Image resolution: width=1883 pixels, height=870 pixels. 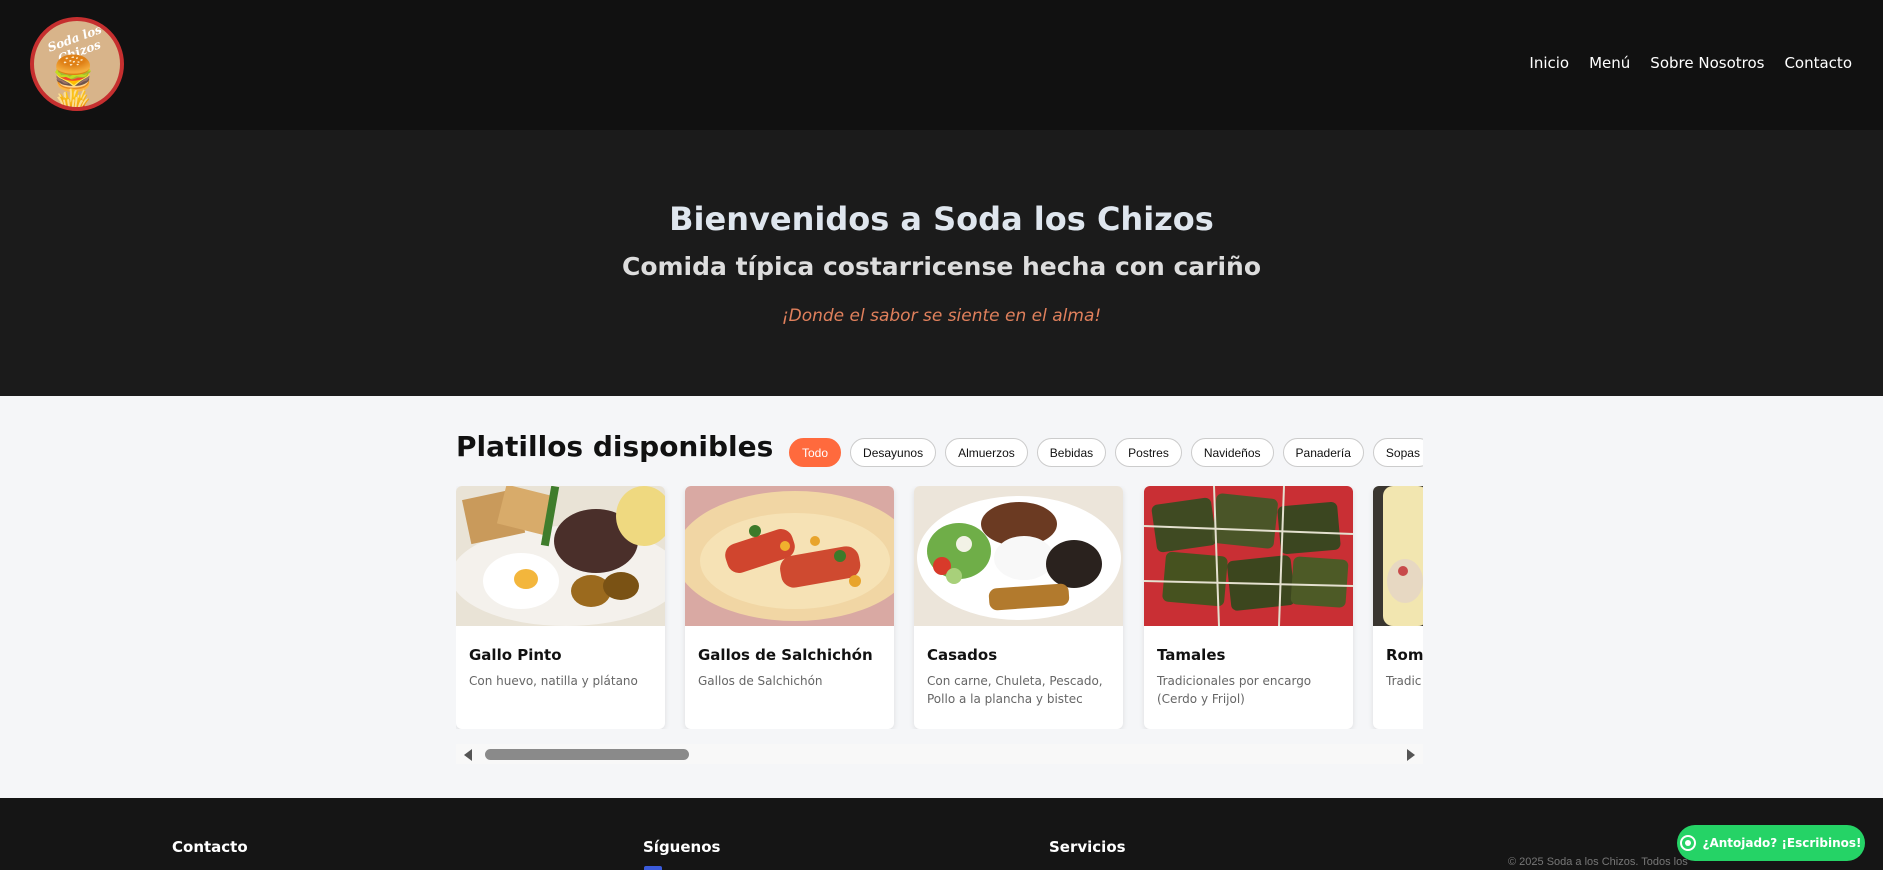 What do you see at coordinates (1549, 63) in the screenshot?
I see `nav-inicio: Inicio` at bounding box center [1549, 63].